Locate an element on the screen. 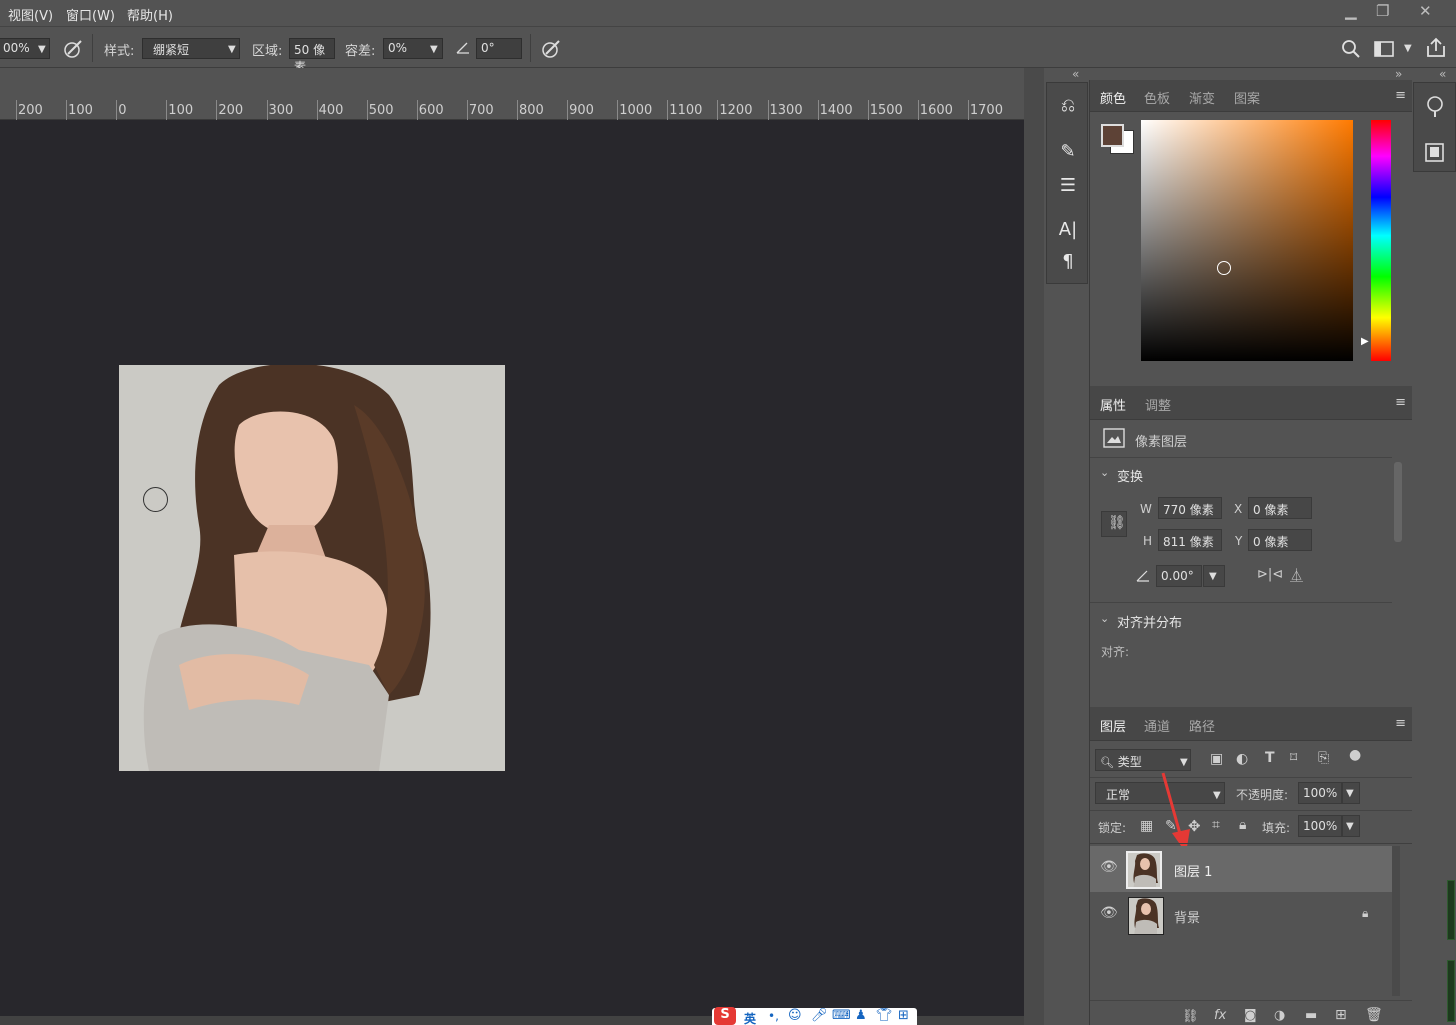  trash-icon: 🗑︎ is located at coordinates (1374, 1015).